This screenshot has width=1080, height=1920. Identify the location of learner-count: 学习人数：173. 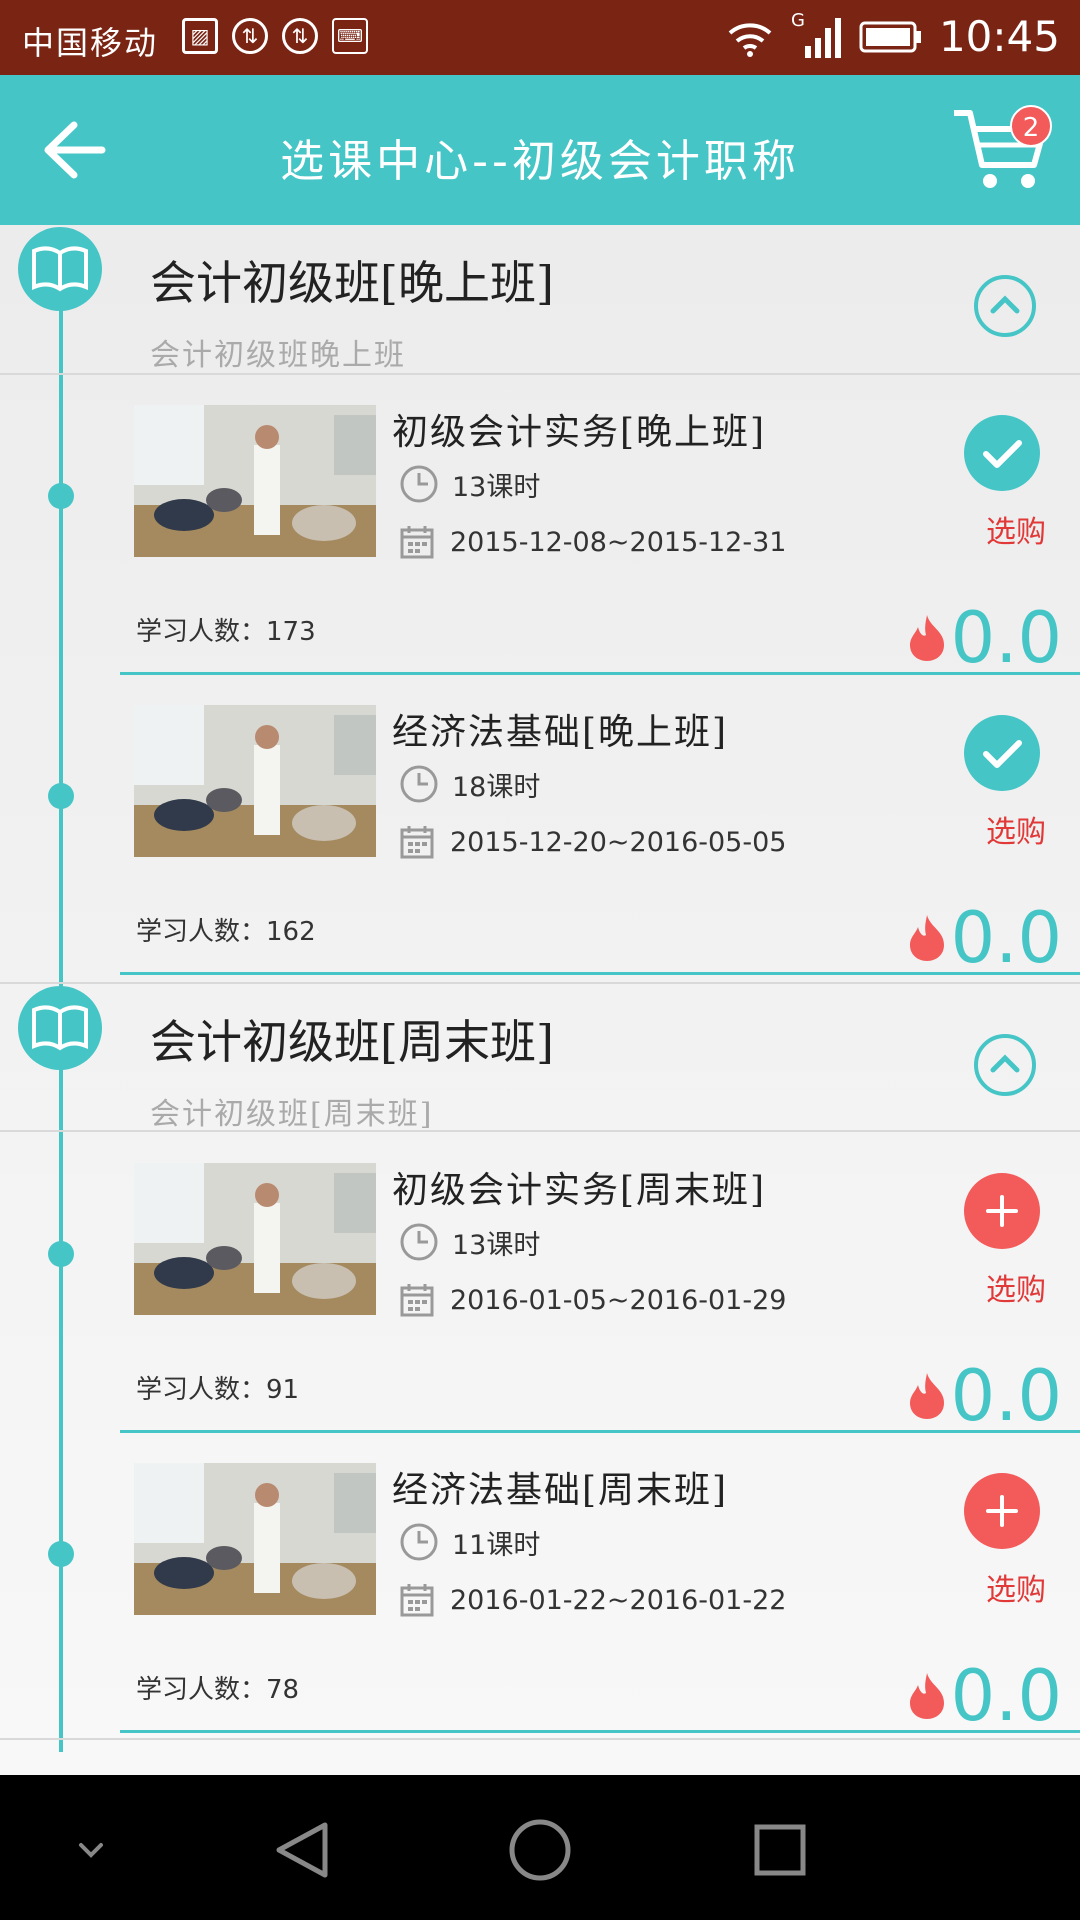
(226, 632).